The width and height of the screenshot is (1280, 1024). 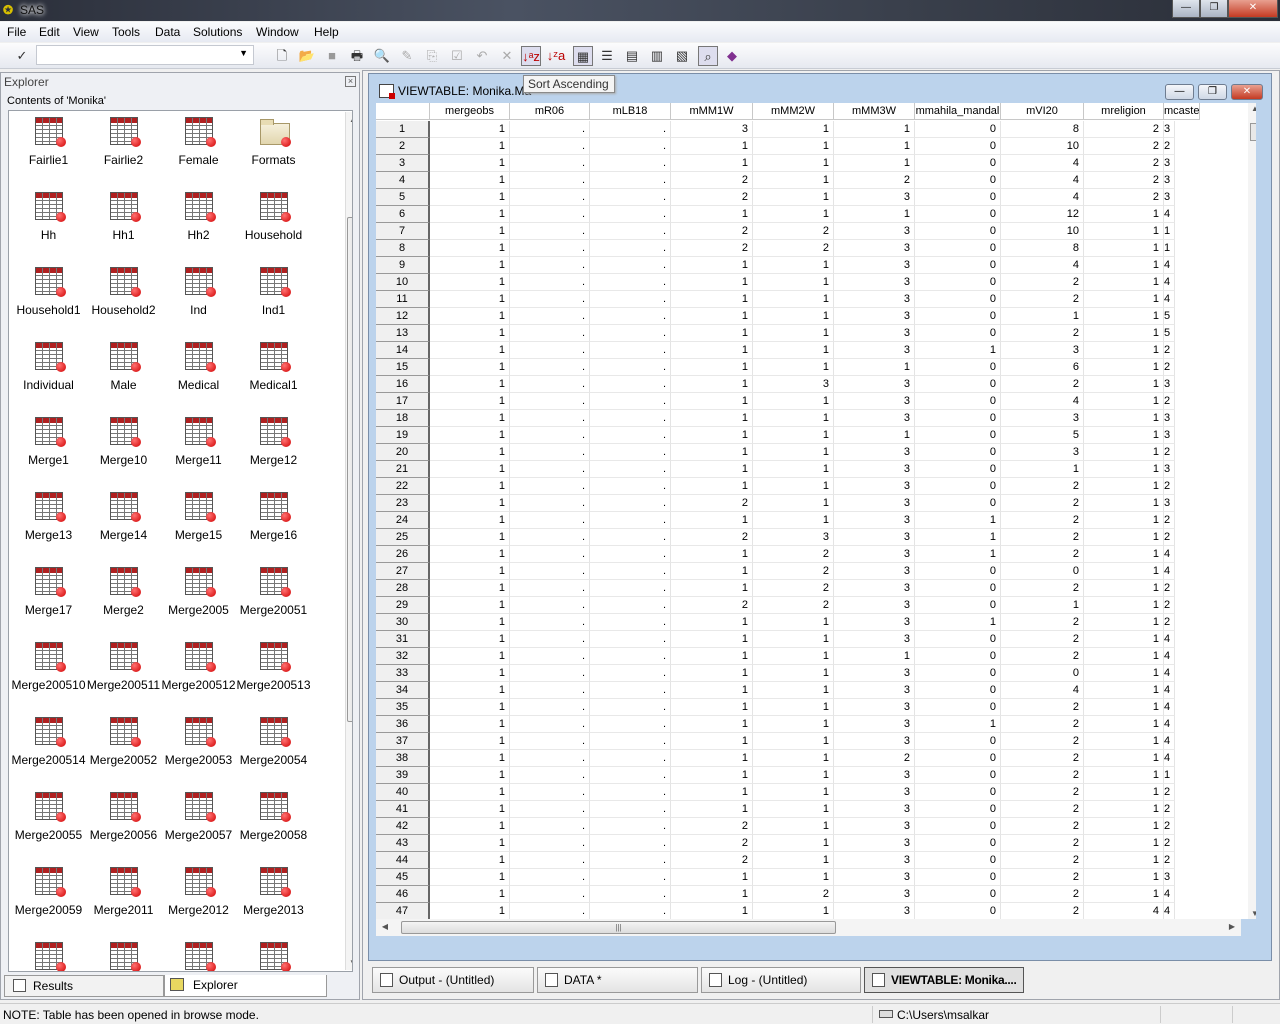 I want to click on row-number: 15, so click(x=403, y=367).